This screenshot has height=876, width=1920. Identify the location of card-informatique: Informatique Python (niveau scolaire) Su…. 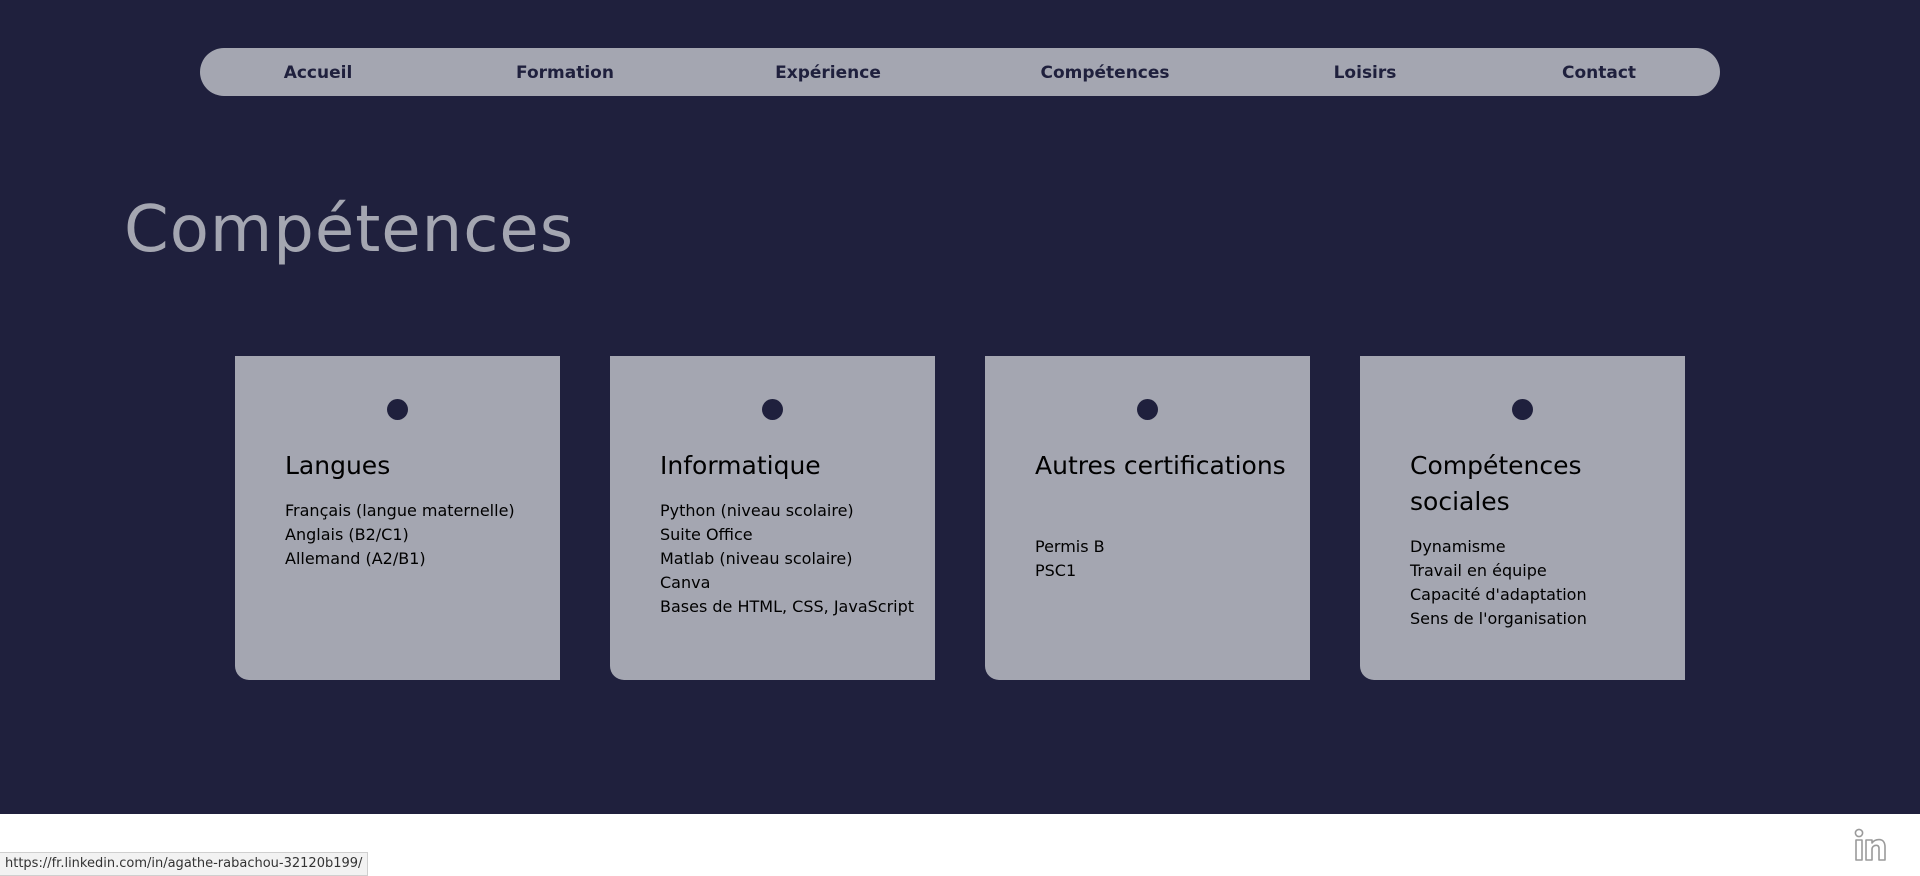
(772, 518).